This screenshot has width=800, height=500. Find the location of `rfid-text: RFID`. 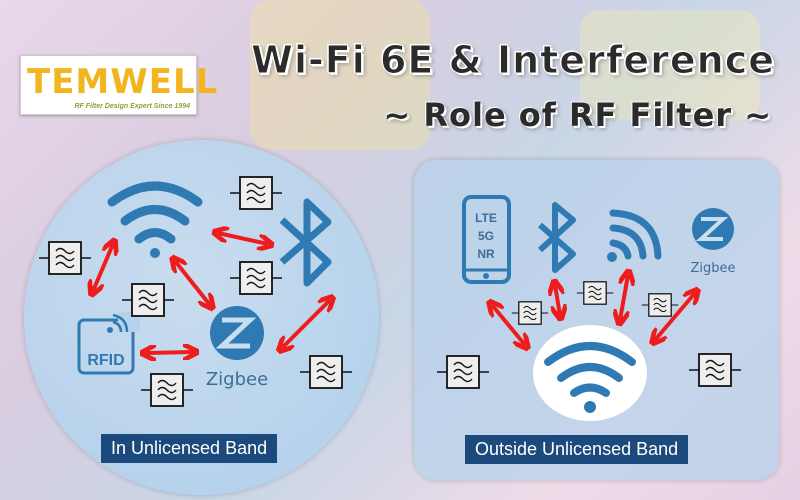

rfid-text: RFID is located at coordinates (105, 360).